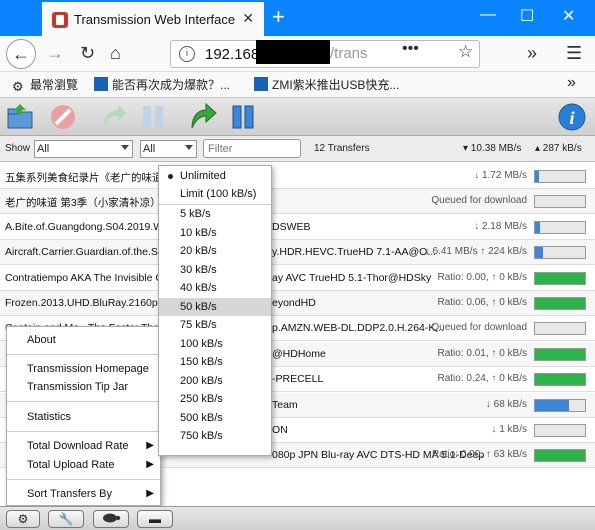 Image resolution: width=595 pixels, height=530 pixels. What do you see at coordinates (83, 354) in the screenshot?
I see `menu-separator` at bounding box center [83, 354].